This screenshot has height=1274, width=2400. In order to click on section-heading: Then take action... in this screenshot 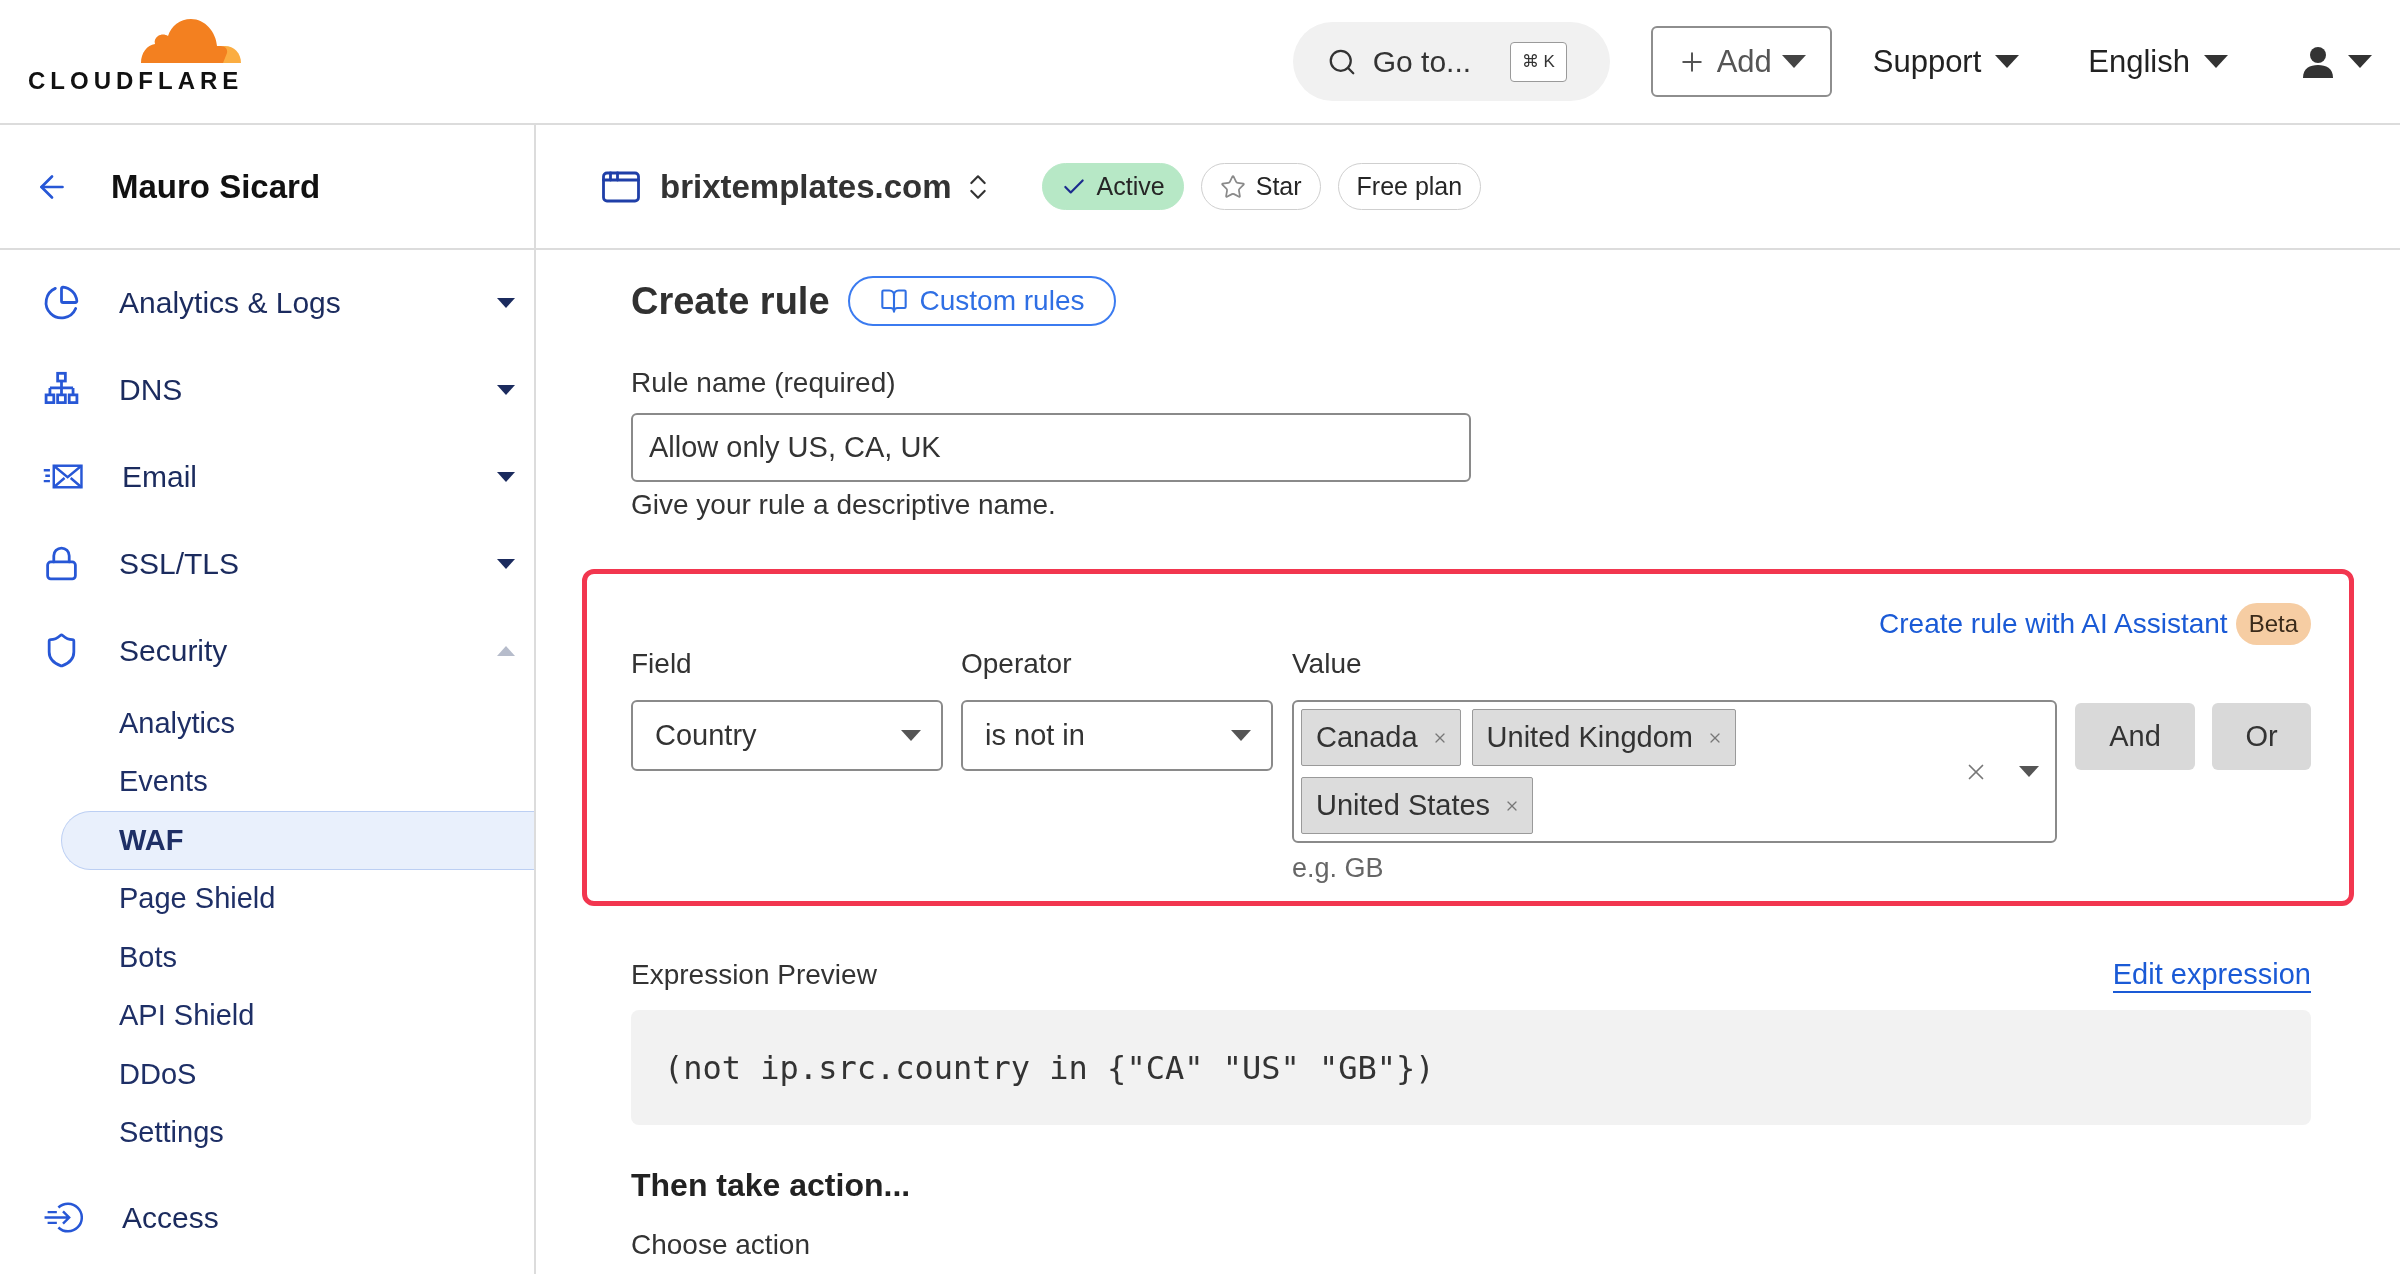, I will do `click(771, 1185)`.